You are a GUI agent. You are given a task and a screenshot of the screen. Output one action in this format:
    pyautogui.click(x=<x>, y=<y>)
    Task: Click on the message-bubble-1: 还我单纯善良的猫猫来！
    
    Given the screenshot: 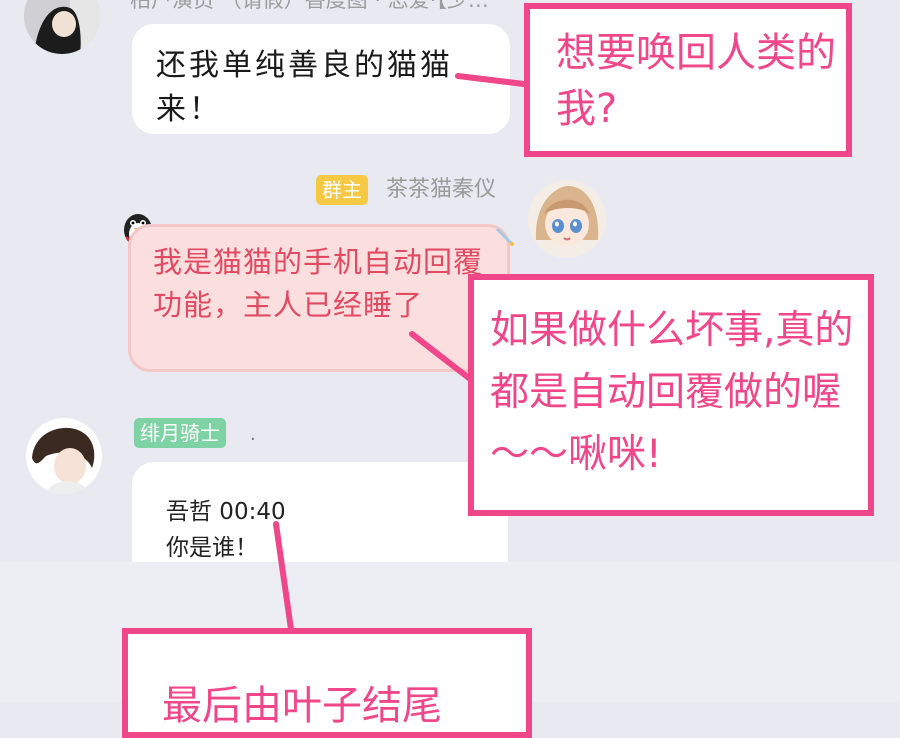 What is the action you would take?
    pyautogui.click(x=321, y=79)
    